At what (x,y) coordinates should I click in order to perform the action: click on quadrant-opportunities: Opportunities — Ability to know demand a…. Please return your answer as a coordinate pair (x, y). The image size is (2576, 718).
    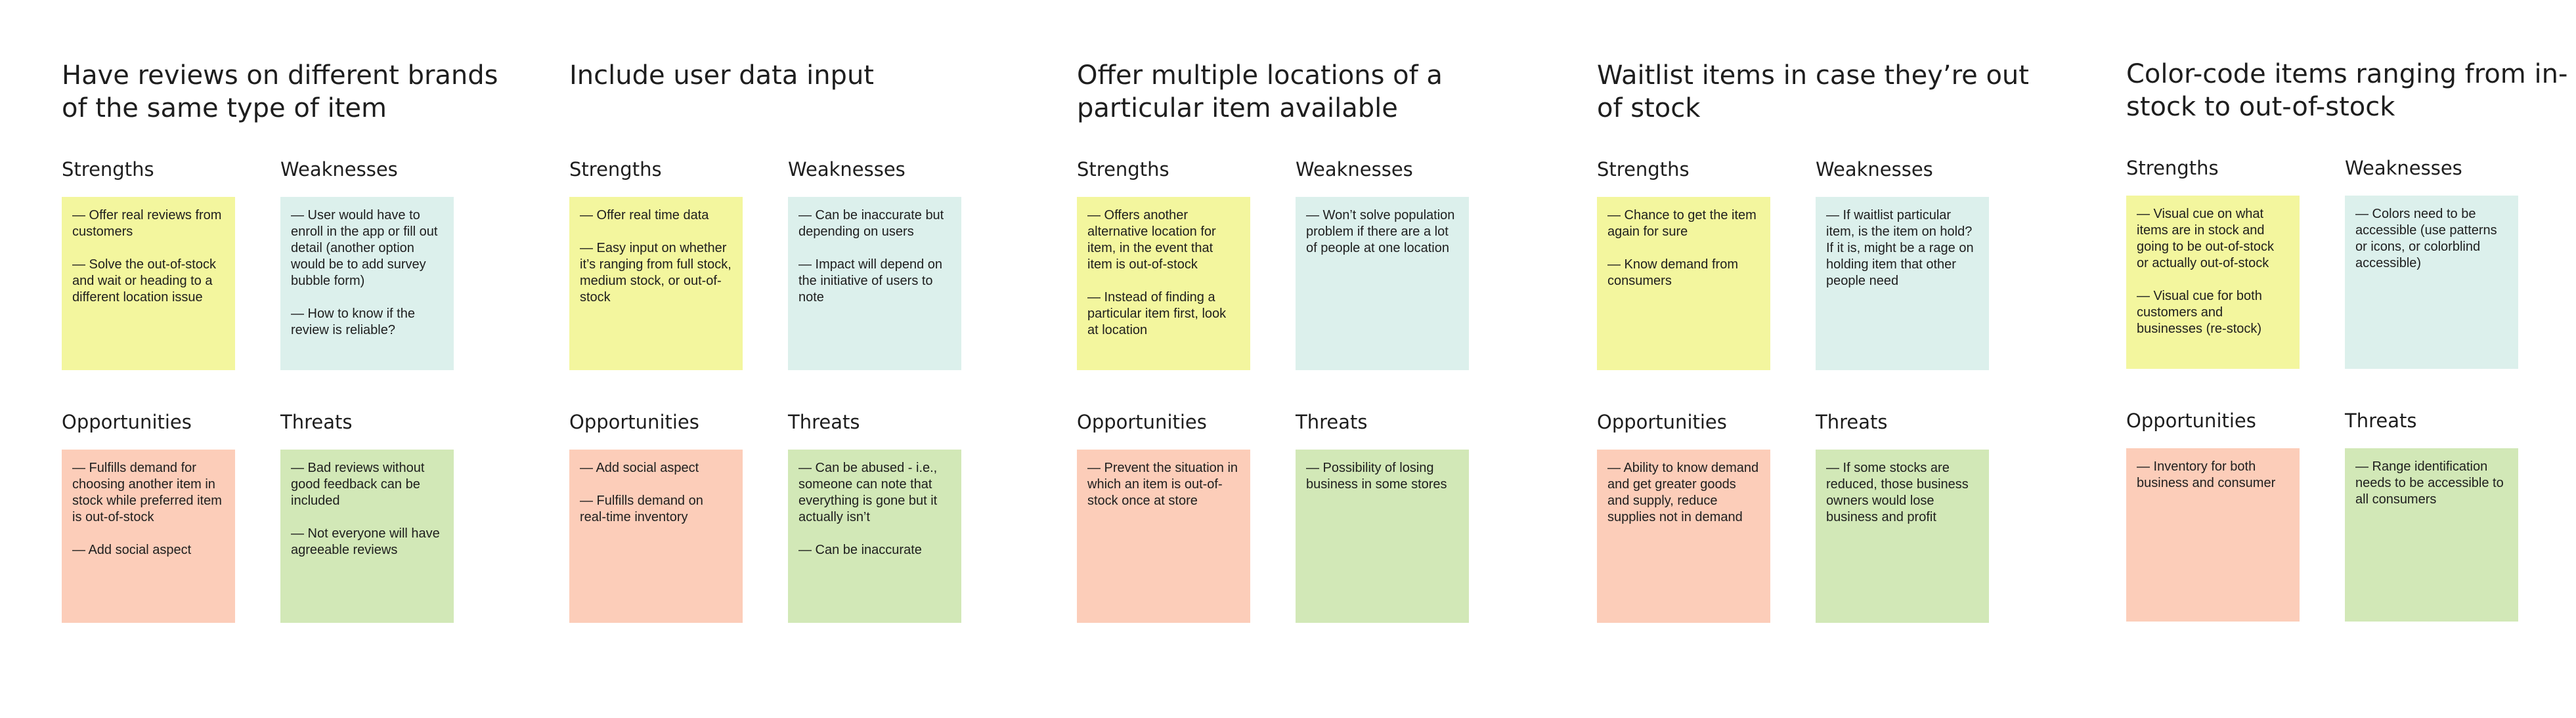
    Looking at the image, I should click on (1684, 517).